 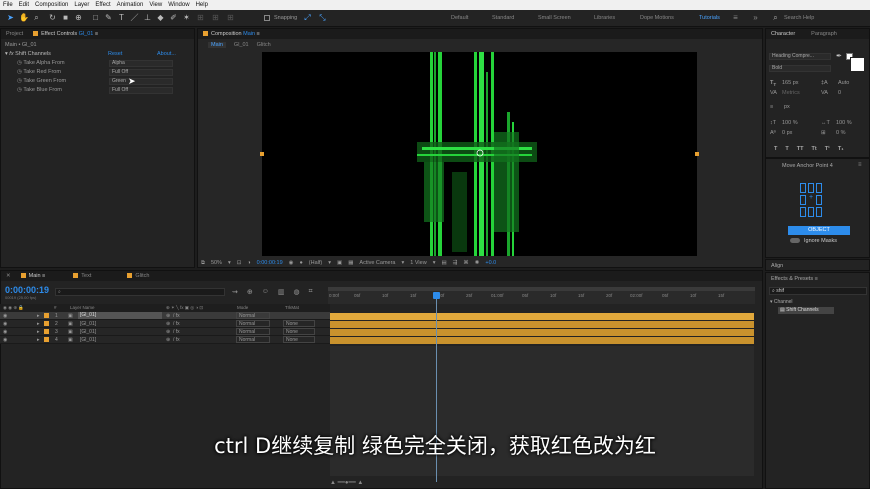 I want to click on tab-paragraph: Paragraph, so click(x=824, y=34).